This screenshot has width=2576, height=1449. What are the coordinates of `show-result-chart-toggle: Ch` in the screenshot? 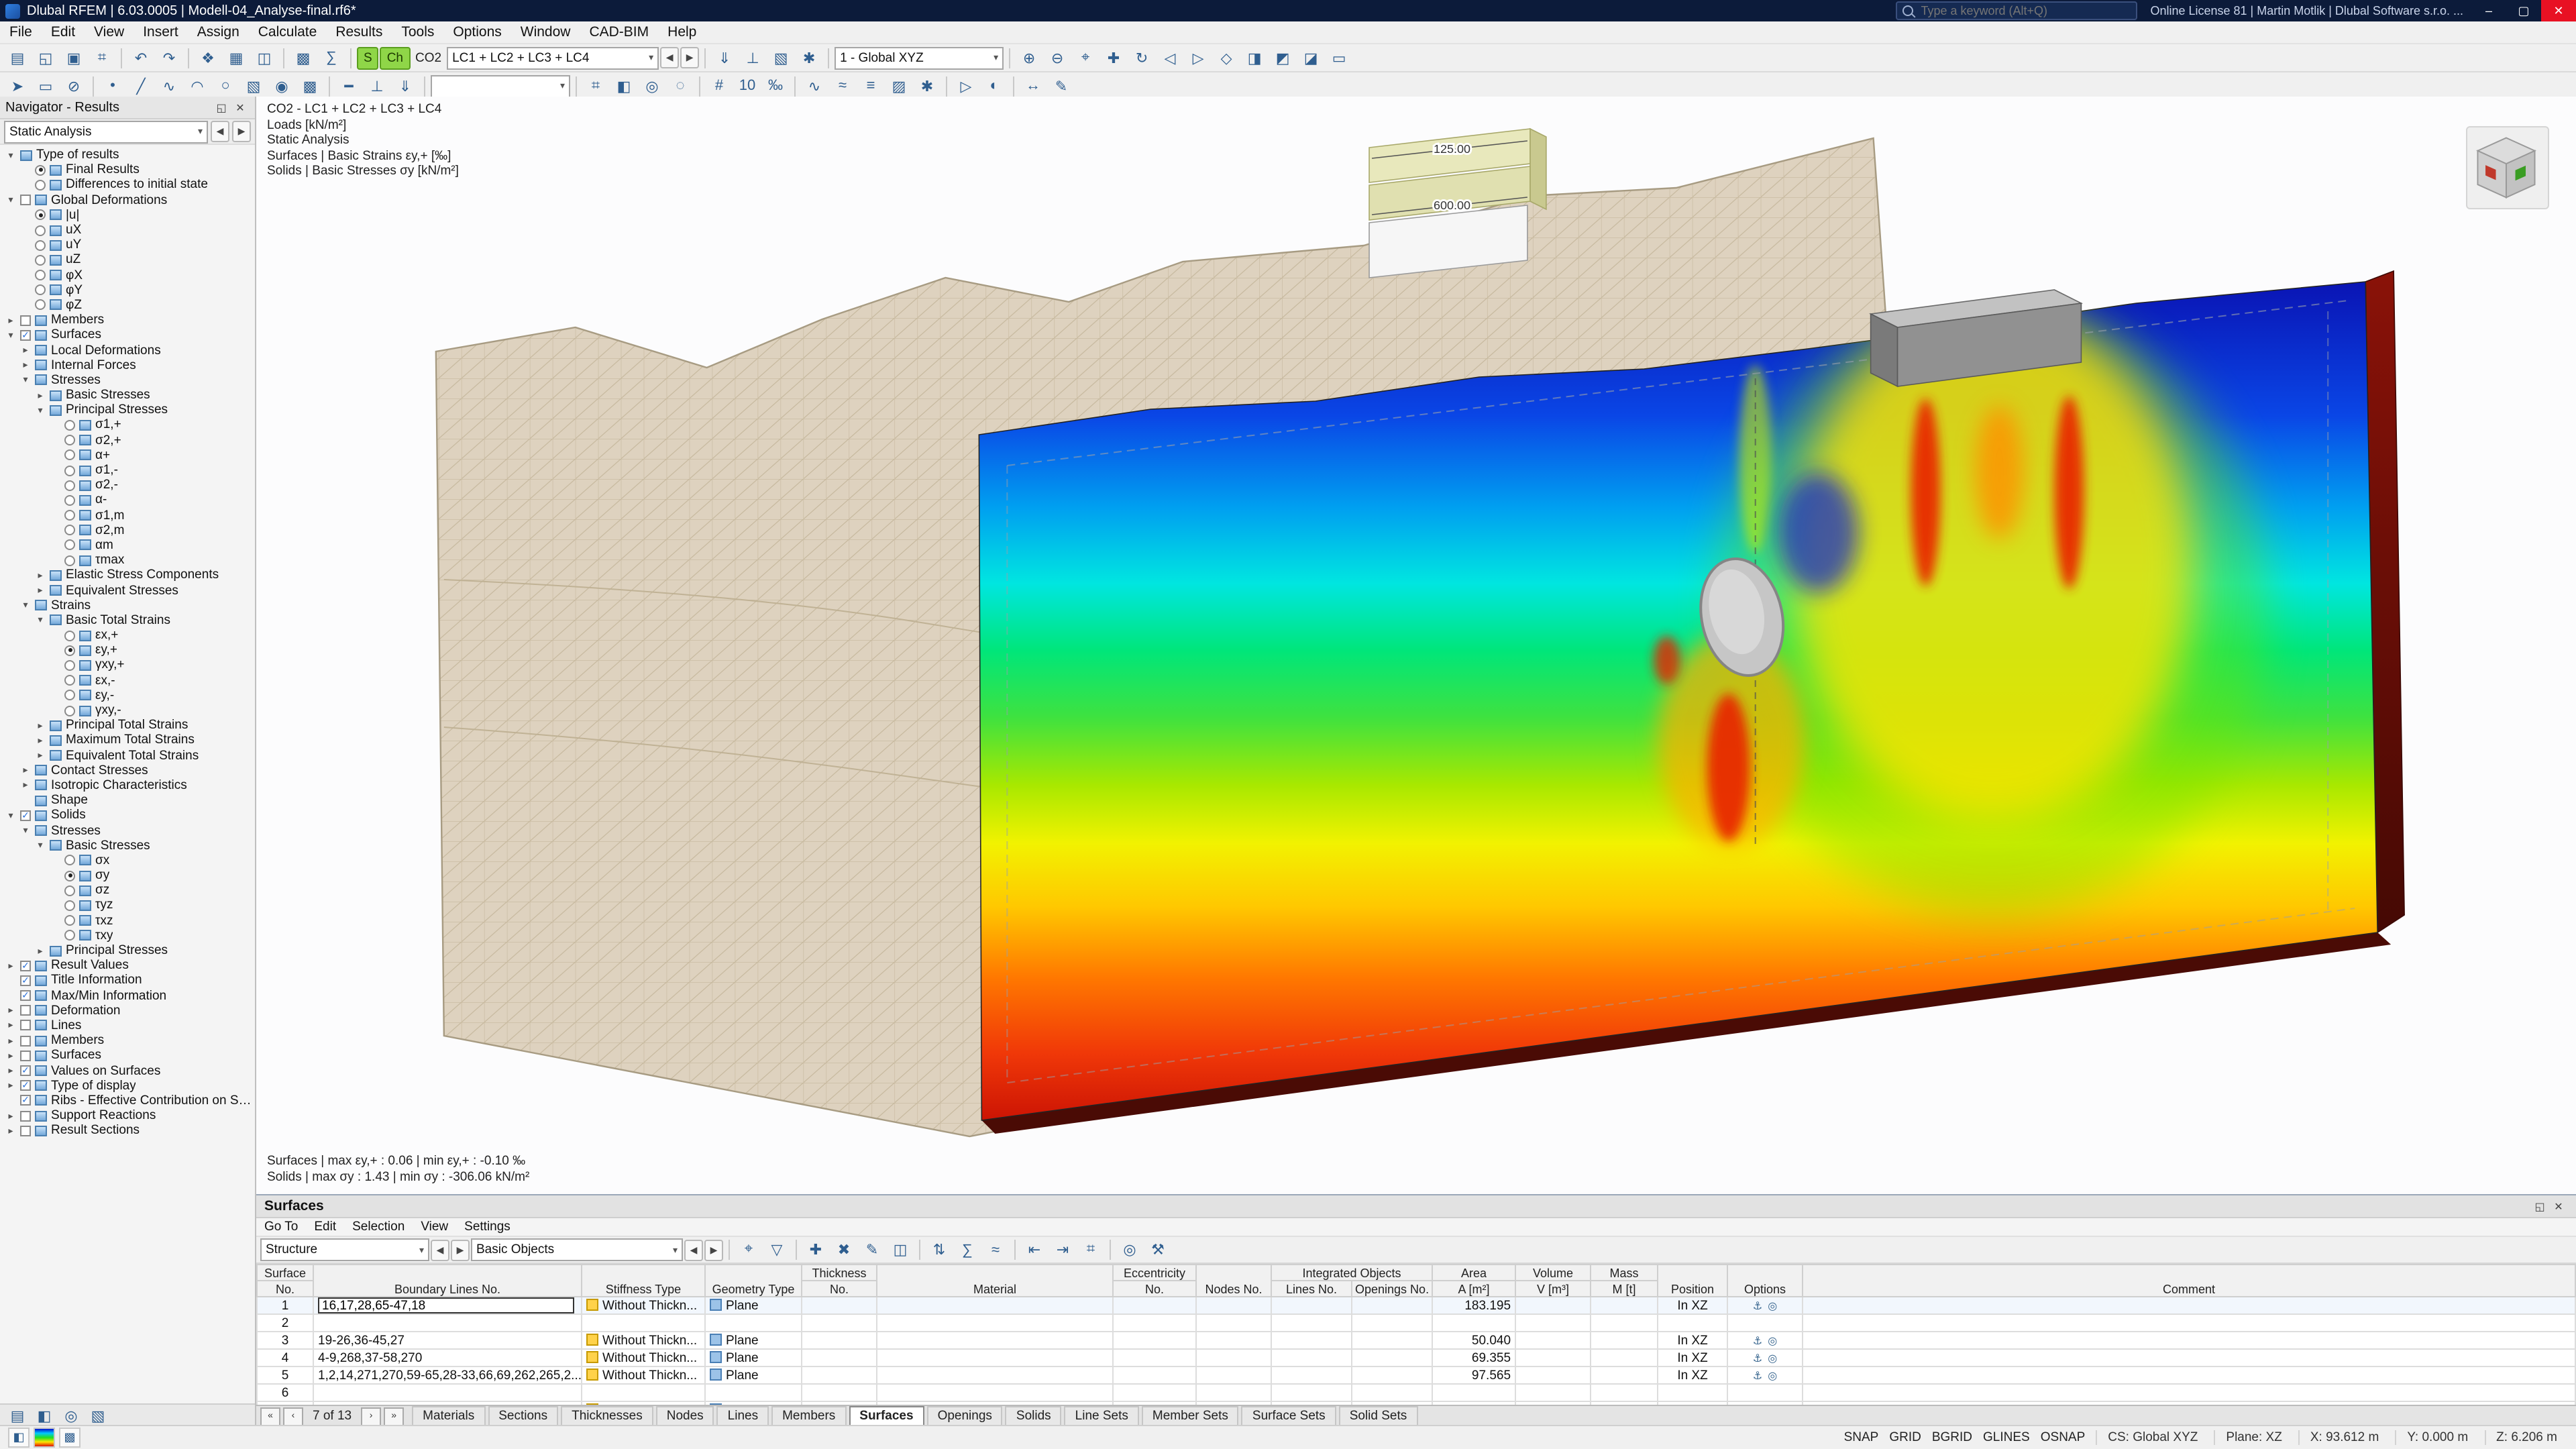 It's located at (395, 57).